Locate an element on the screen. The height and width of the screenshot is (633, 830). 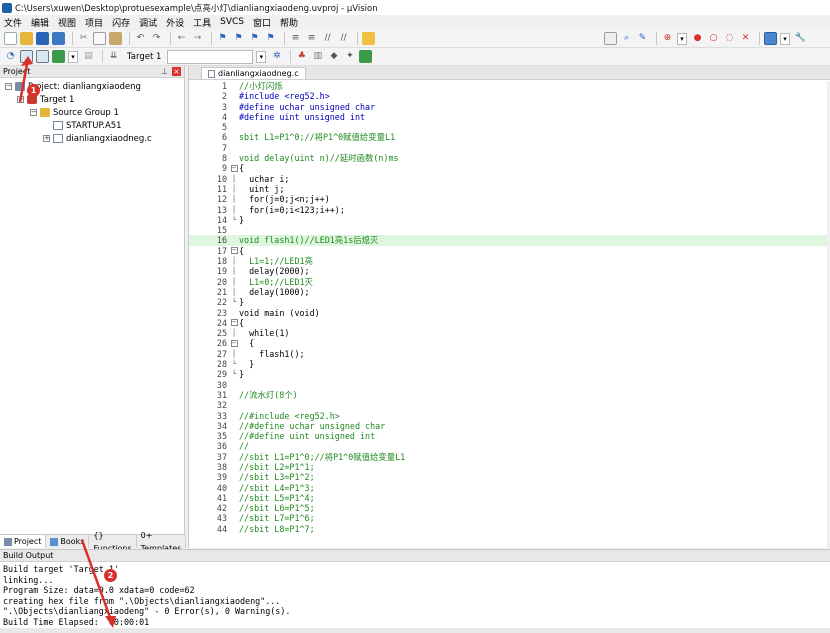
tab-dianliangxiaodneg-c: dianliangxiaodneg.c is located at coordinates (253, 73).